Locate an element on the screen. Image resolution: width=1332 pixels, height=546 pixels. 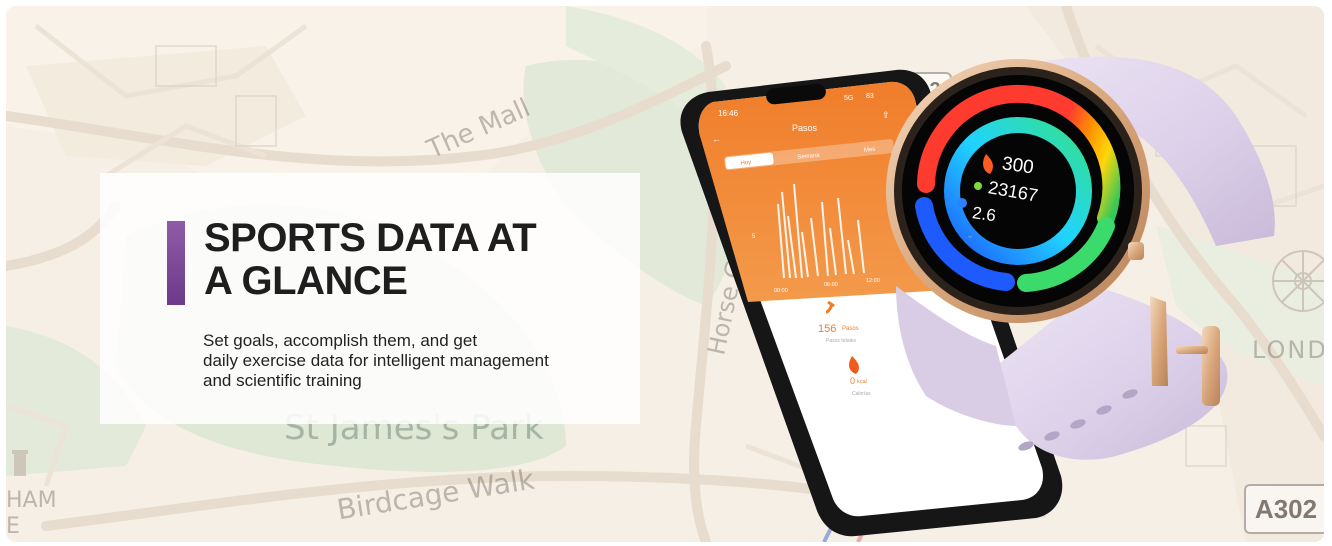
hero-headline: SPORTS DATA AT A GLANCE is located at coordinates (414, 260).